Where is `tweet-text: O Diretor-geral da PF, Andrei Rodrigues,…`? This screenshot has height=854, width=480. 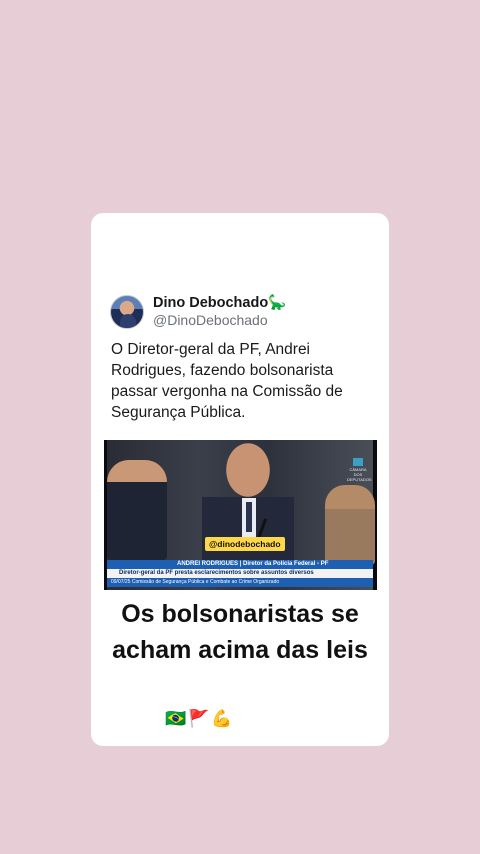 tweet-text: O Diretor-geral da PF, Andrei Rodrigues,… is located at coordinates (227, 381).